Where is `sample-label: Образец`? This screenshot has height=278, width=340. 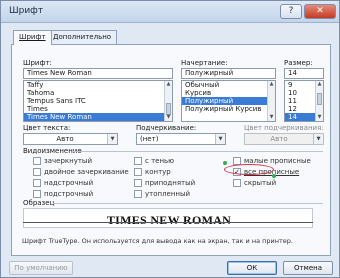 sample-label: Образец is located at coordinates (39, 203).